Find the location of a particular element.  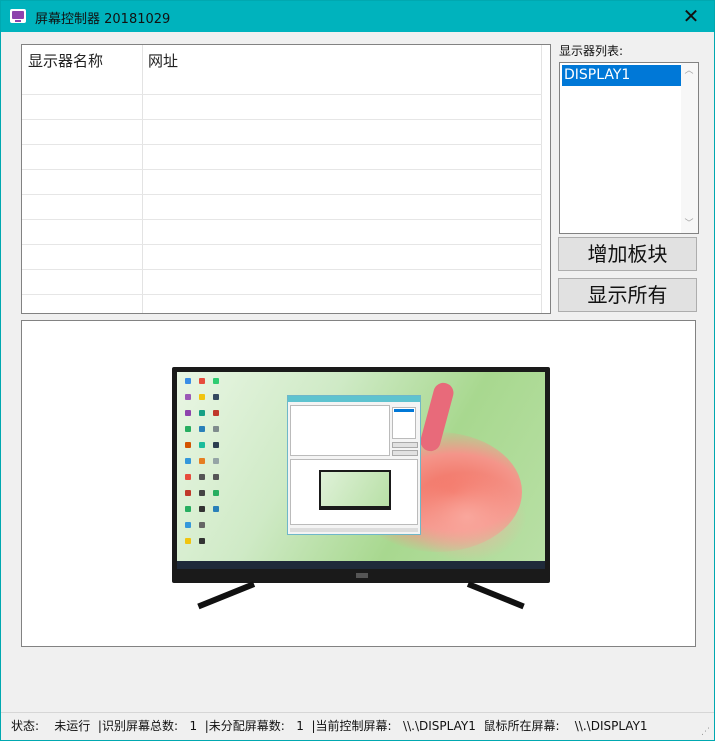

display-listbox: DISPLAY1 ︿ ﹀ is located at coordinates (629, 148).